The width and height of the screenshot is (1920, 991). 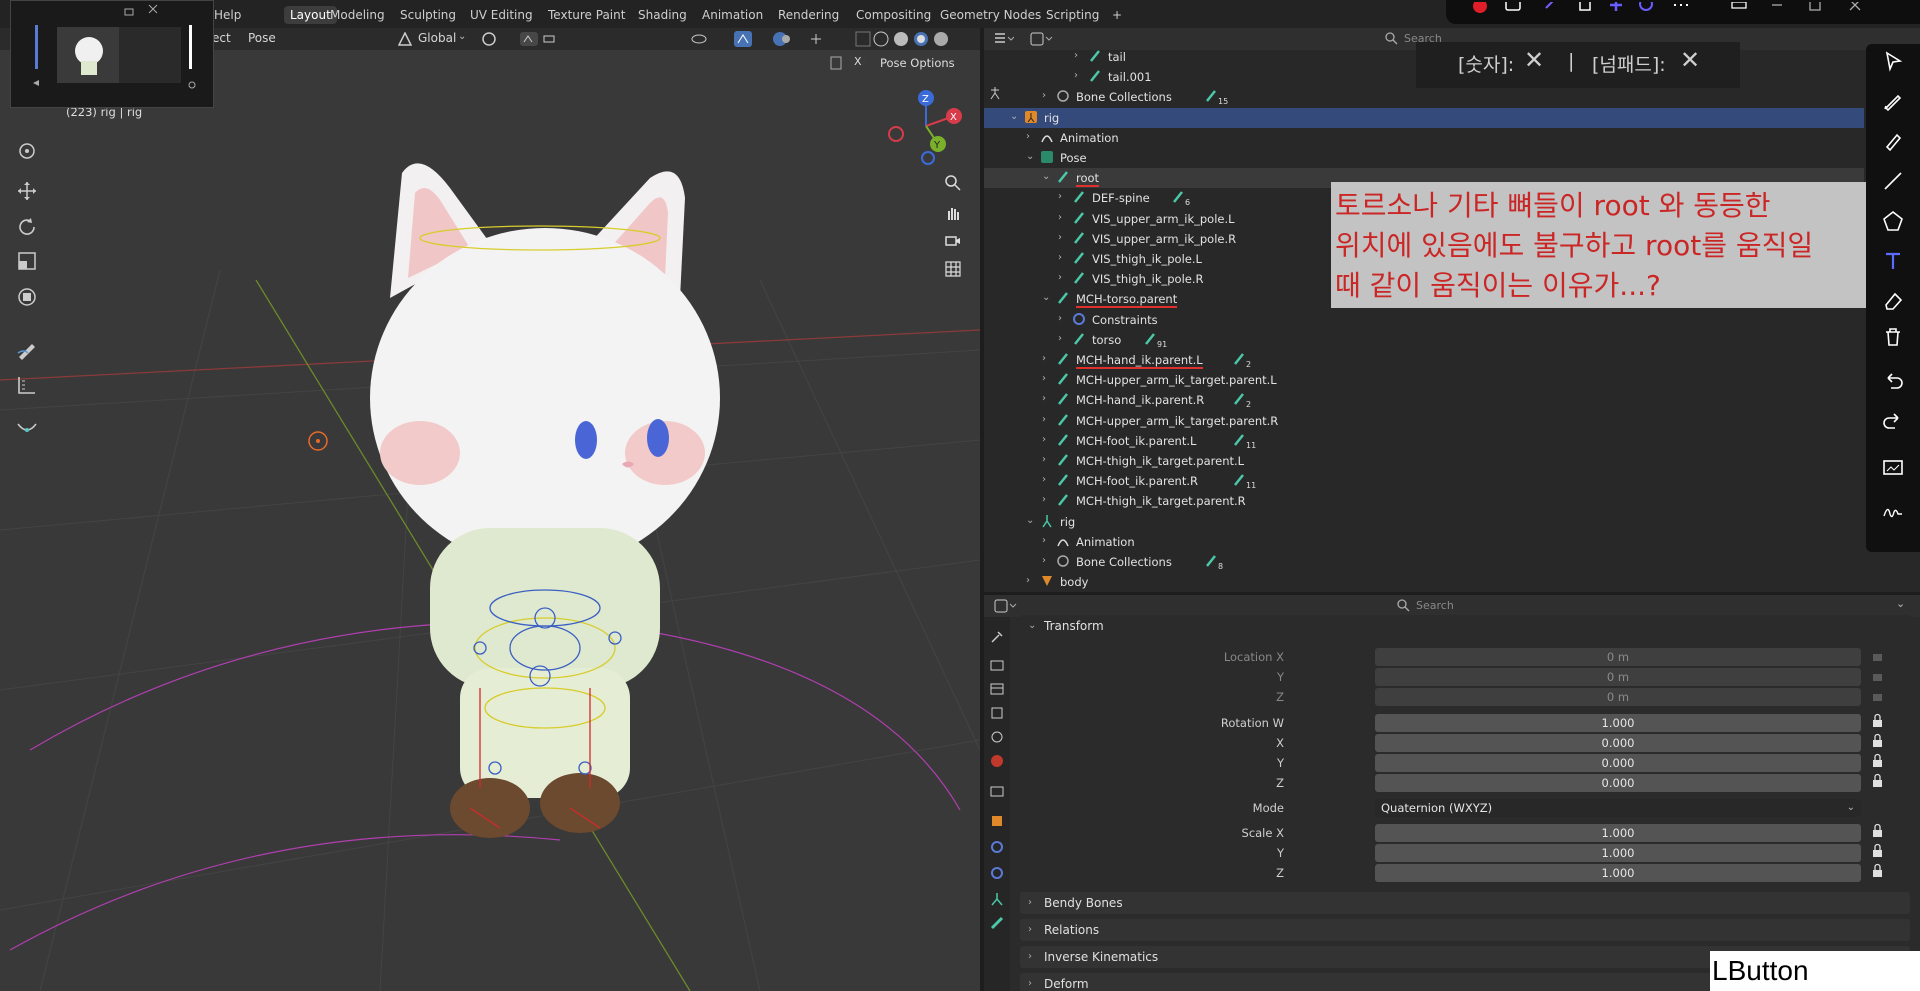 What do you see at coordinates (1424, 97) in the screenshot?
I see `outliner-row: › Bone Collections 15` at bounding box center [1424, 97].